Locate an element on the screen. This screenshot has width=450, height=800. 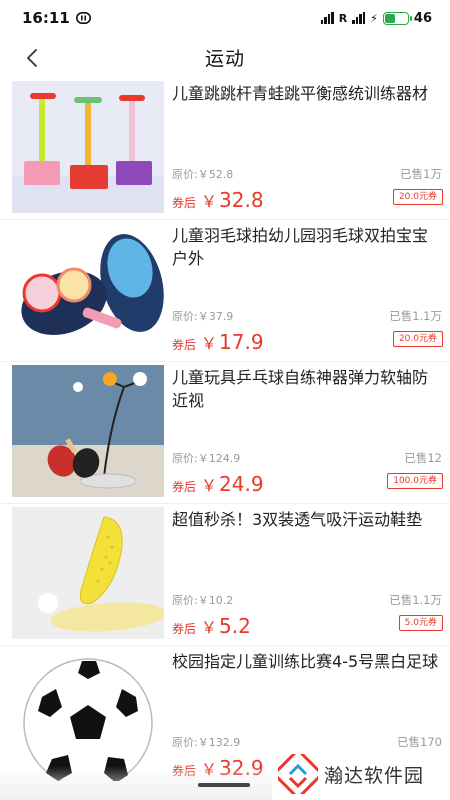
clock: 16:11 is located at coordinates (46, 18).